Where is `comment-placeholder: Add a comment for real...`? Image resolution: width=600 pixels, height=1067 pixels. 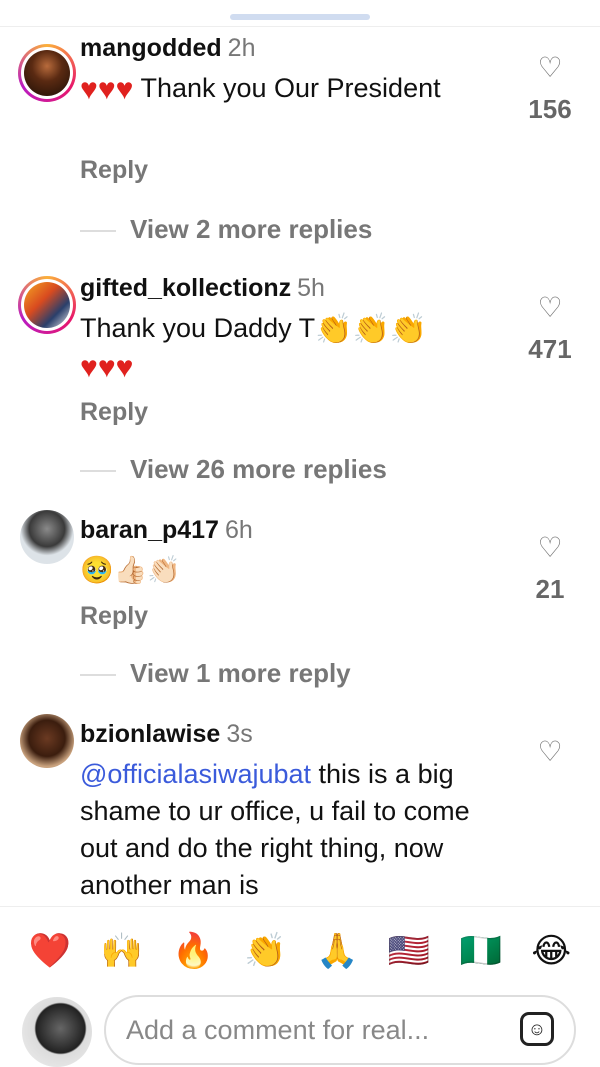 comment-placeholder: Add a comment for real... is located at coordinates (278, 1030).